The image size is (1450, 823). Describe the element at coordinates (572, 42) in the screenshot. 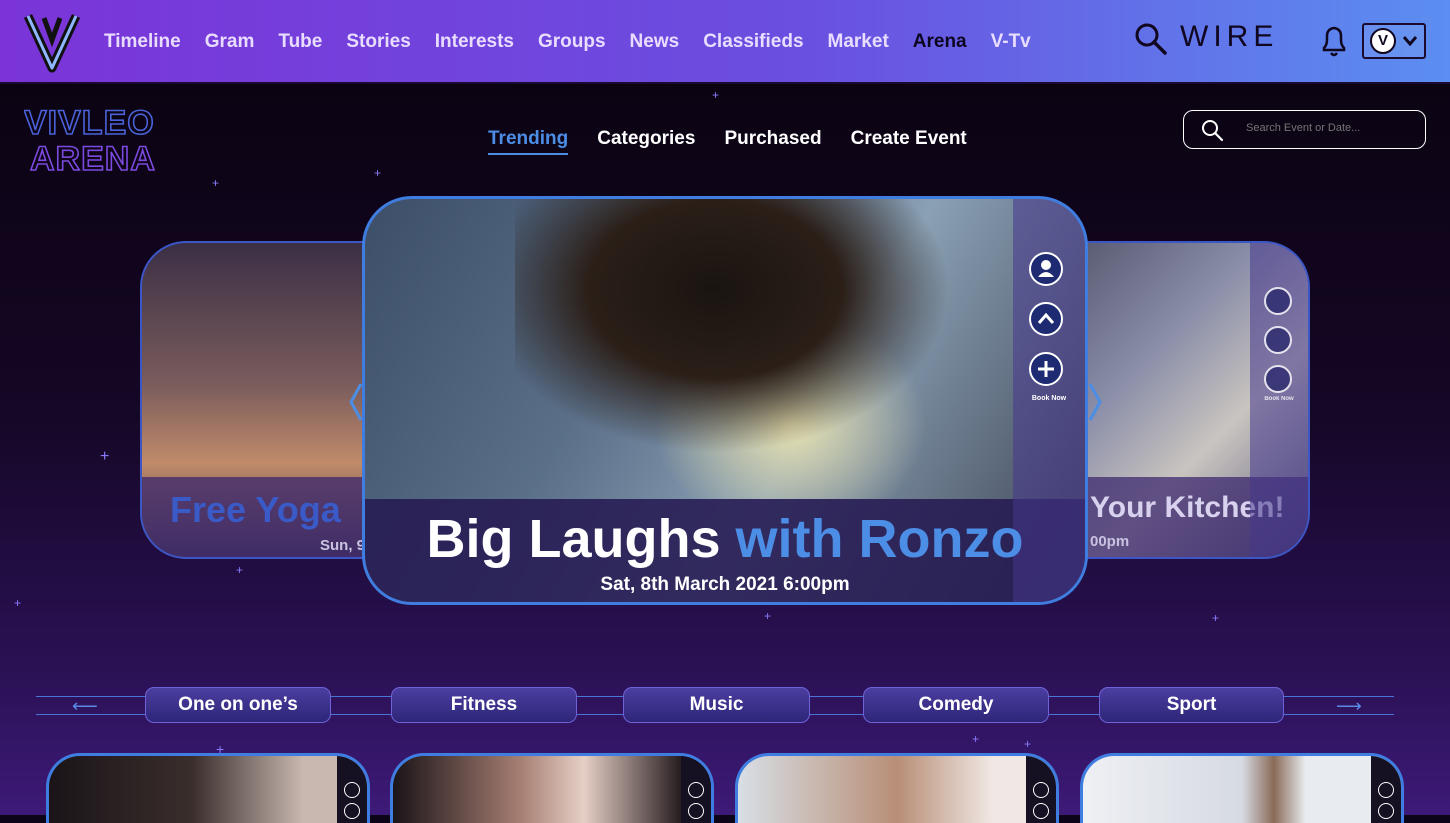

I see `nav-groups: Groups` at that location.